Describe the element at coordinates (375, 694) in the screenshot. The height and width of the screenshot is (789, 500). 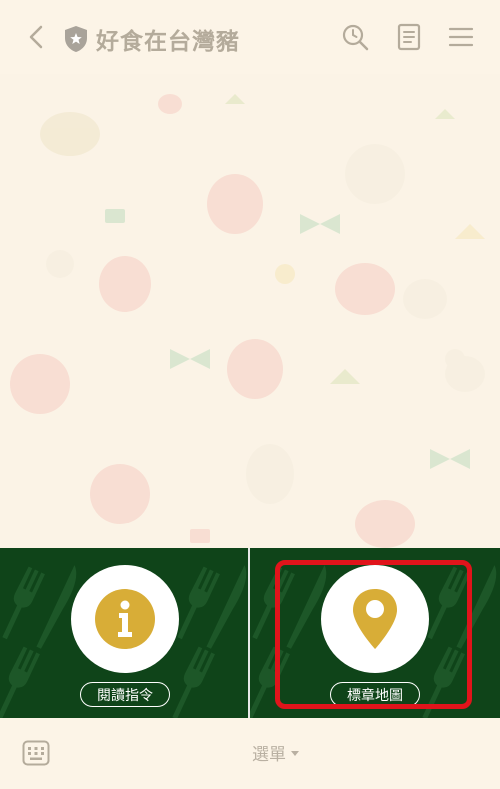
I see `badge-map-label: 標章地圖` at that location.